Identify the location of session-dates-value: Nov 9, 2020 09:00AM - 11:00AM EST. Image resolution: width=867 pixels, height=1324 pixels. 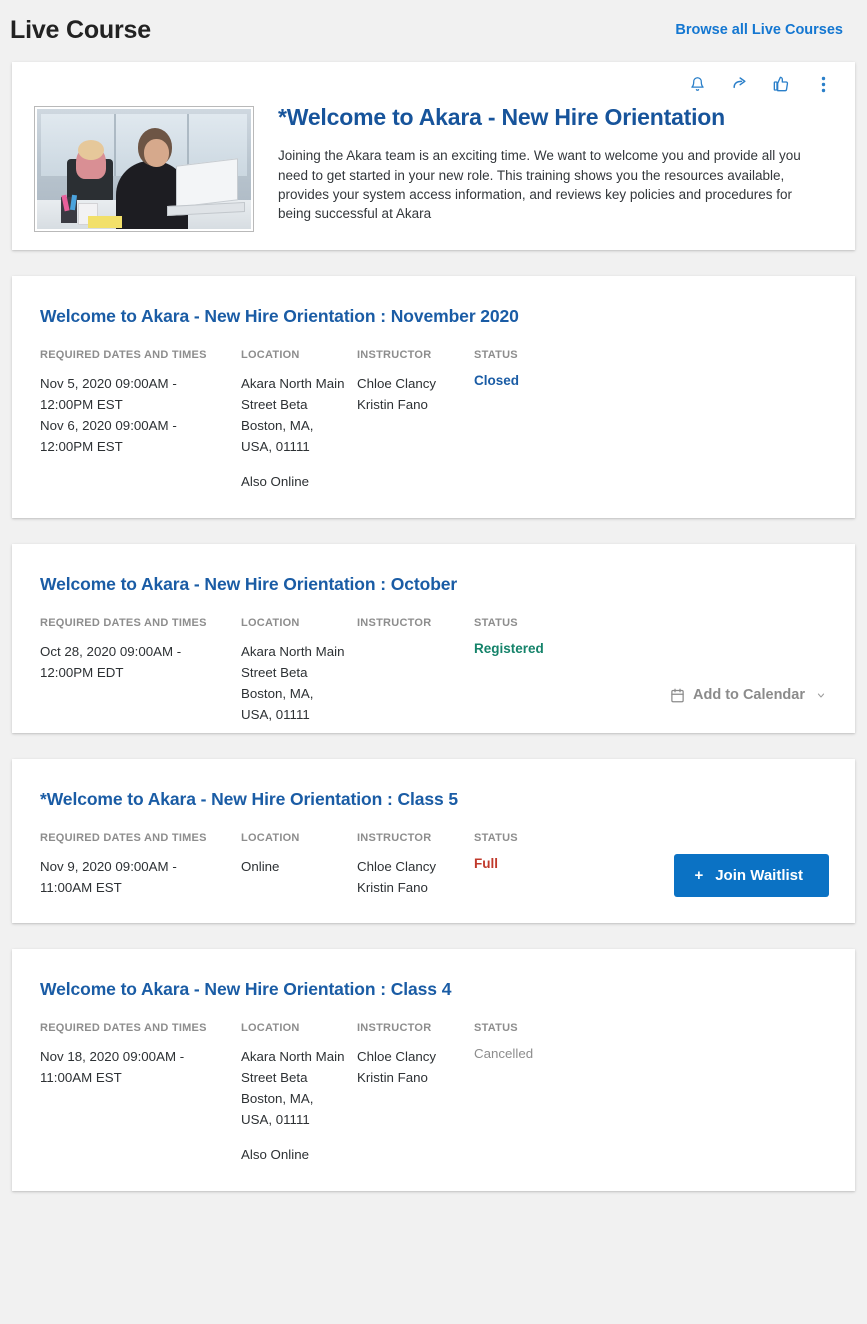
(134, 877).